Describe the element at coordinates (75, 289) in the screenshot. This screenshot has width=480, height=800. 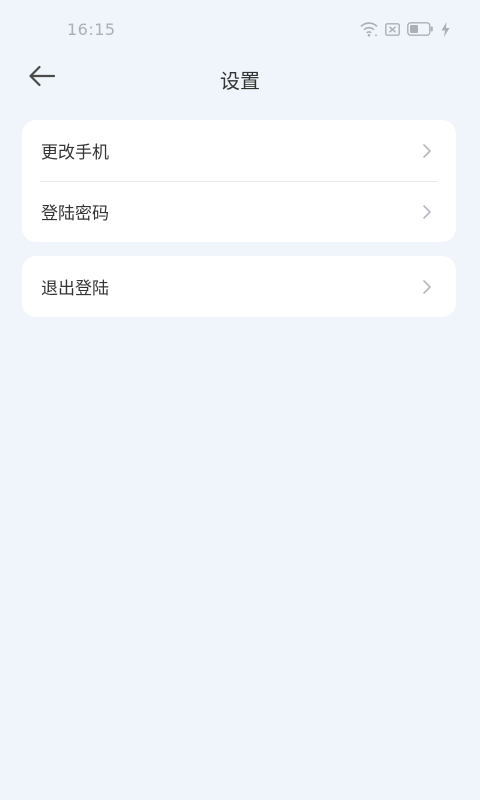
I see `logout-label: 退出登陆` at that location.